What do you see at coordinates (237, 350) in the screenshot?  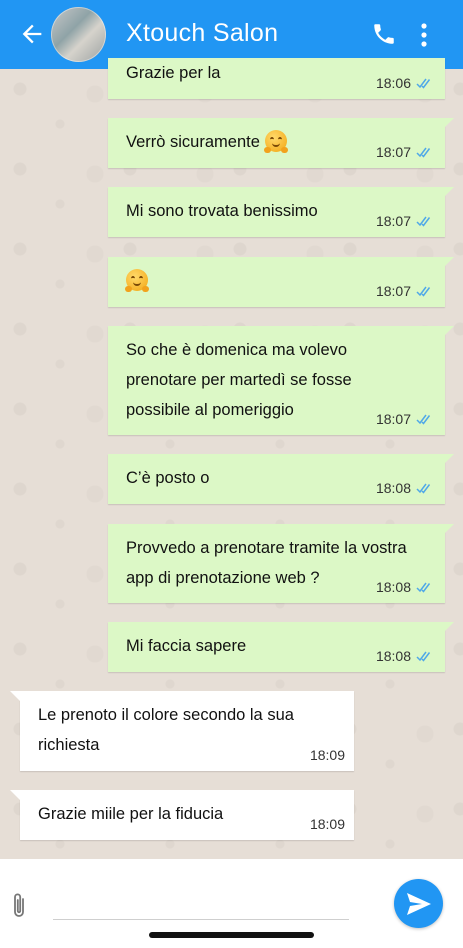 I see `message-line: So che è domenica ma volevo` at bounding box center [237, 350].